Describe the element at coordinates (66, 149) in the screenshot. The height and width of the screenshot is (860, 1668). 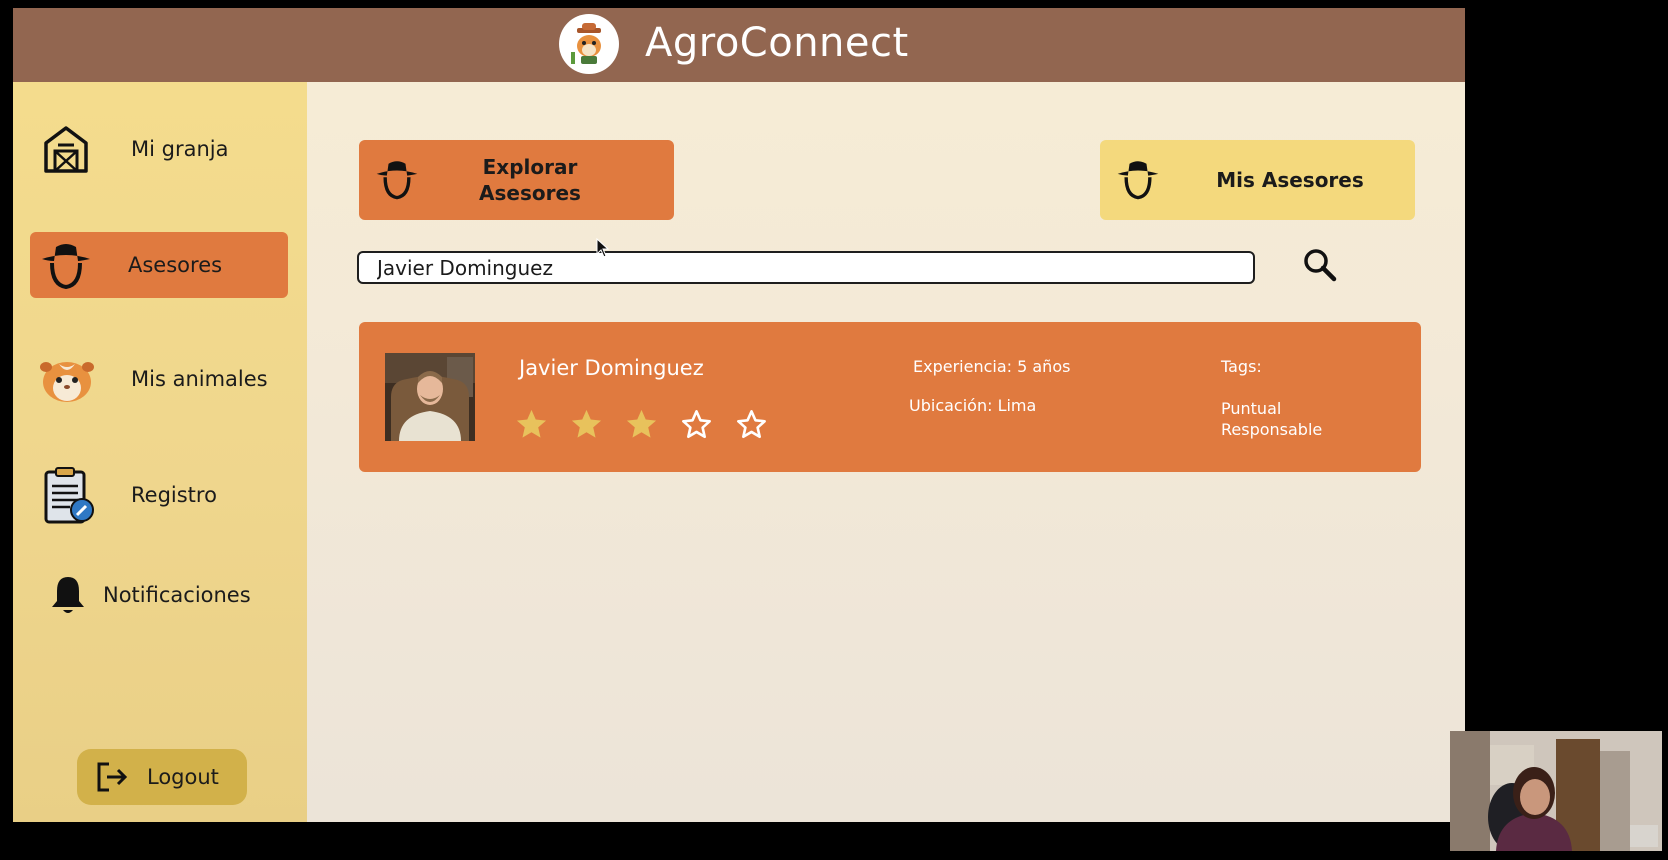
I see `barn-icon` at that location.